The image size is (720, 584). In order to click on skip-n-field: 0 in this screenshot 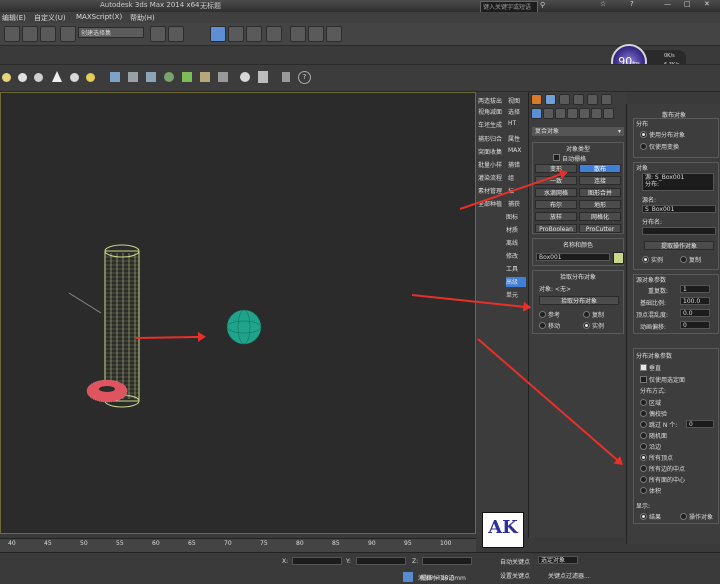, I will do `click(700, 424)`.